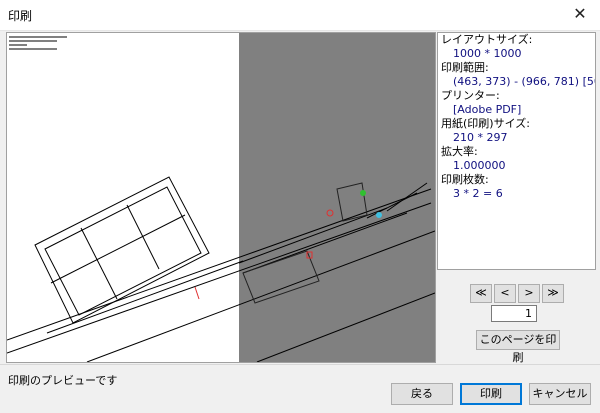 This screenshot has width=600, height=413. What do you see at coordinates (480, 137) in the screenshot?
I see `paper-size-value: 210 * 297` at bounding box center [480, 137].